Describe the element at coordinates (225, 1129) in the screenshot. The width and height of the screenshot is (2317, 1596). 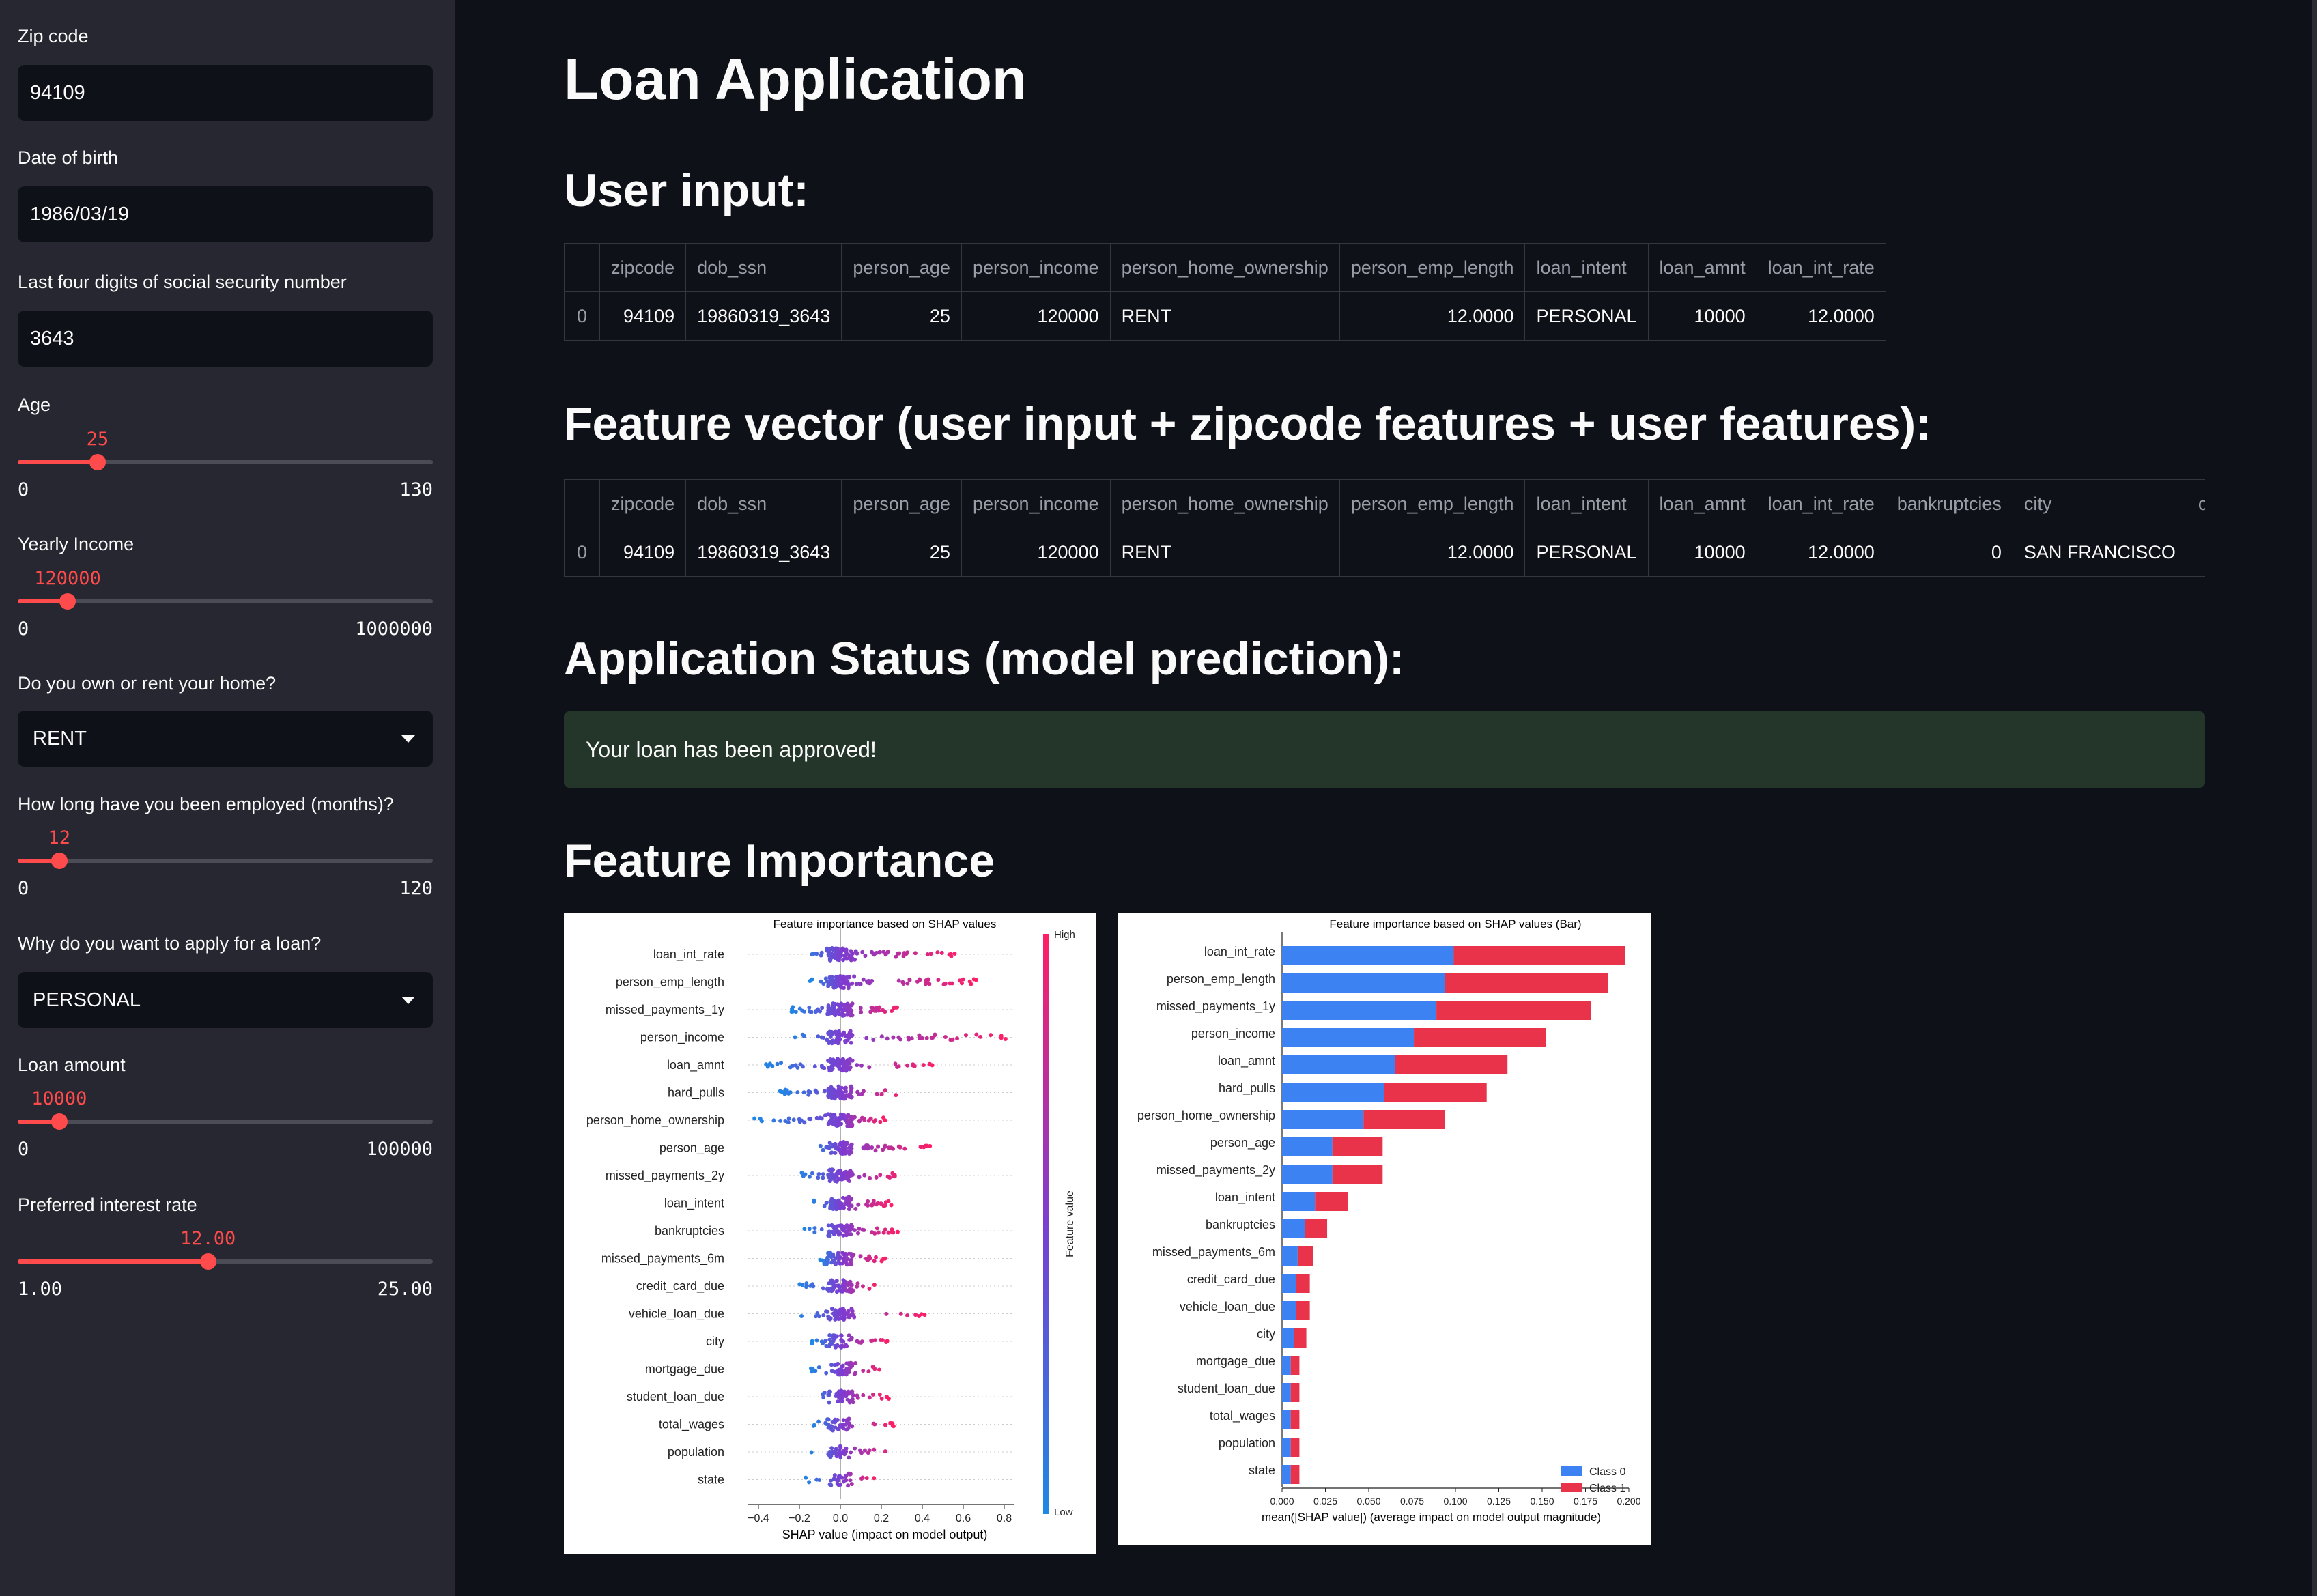
I see `loan-amount-slider: 10000 0 100000` at that location.